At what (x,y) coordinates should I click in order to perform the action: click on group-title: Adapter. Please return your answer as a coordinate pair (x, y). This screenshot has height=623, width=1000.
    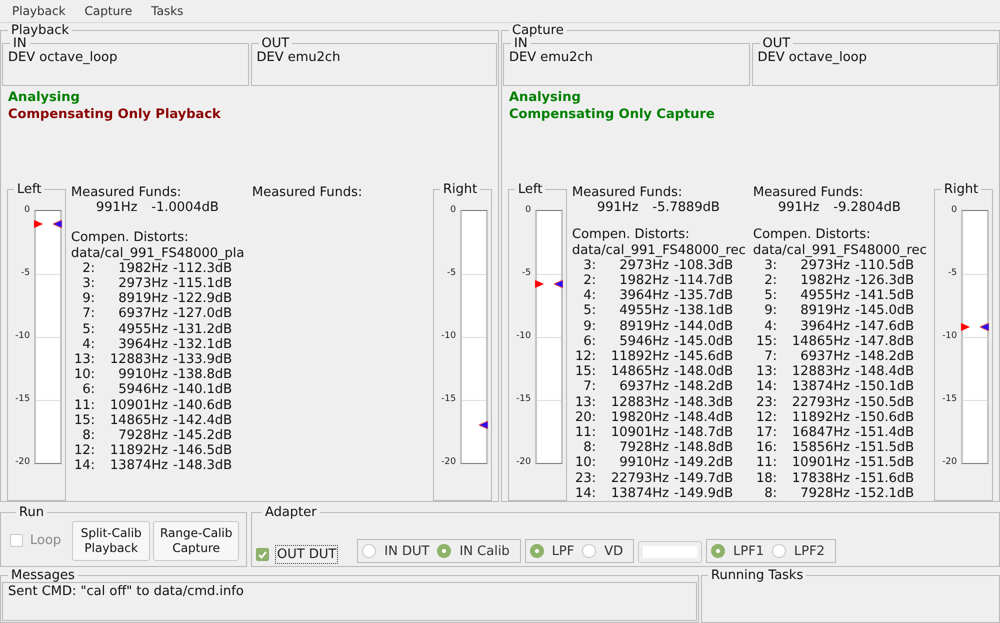
    Looking at the image, I should click on (291, 512).